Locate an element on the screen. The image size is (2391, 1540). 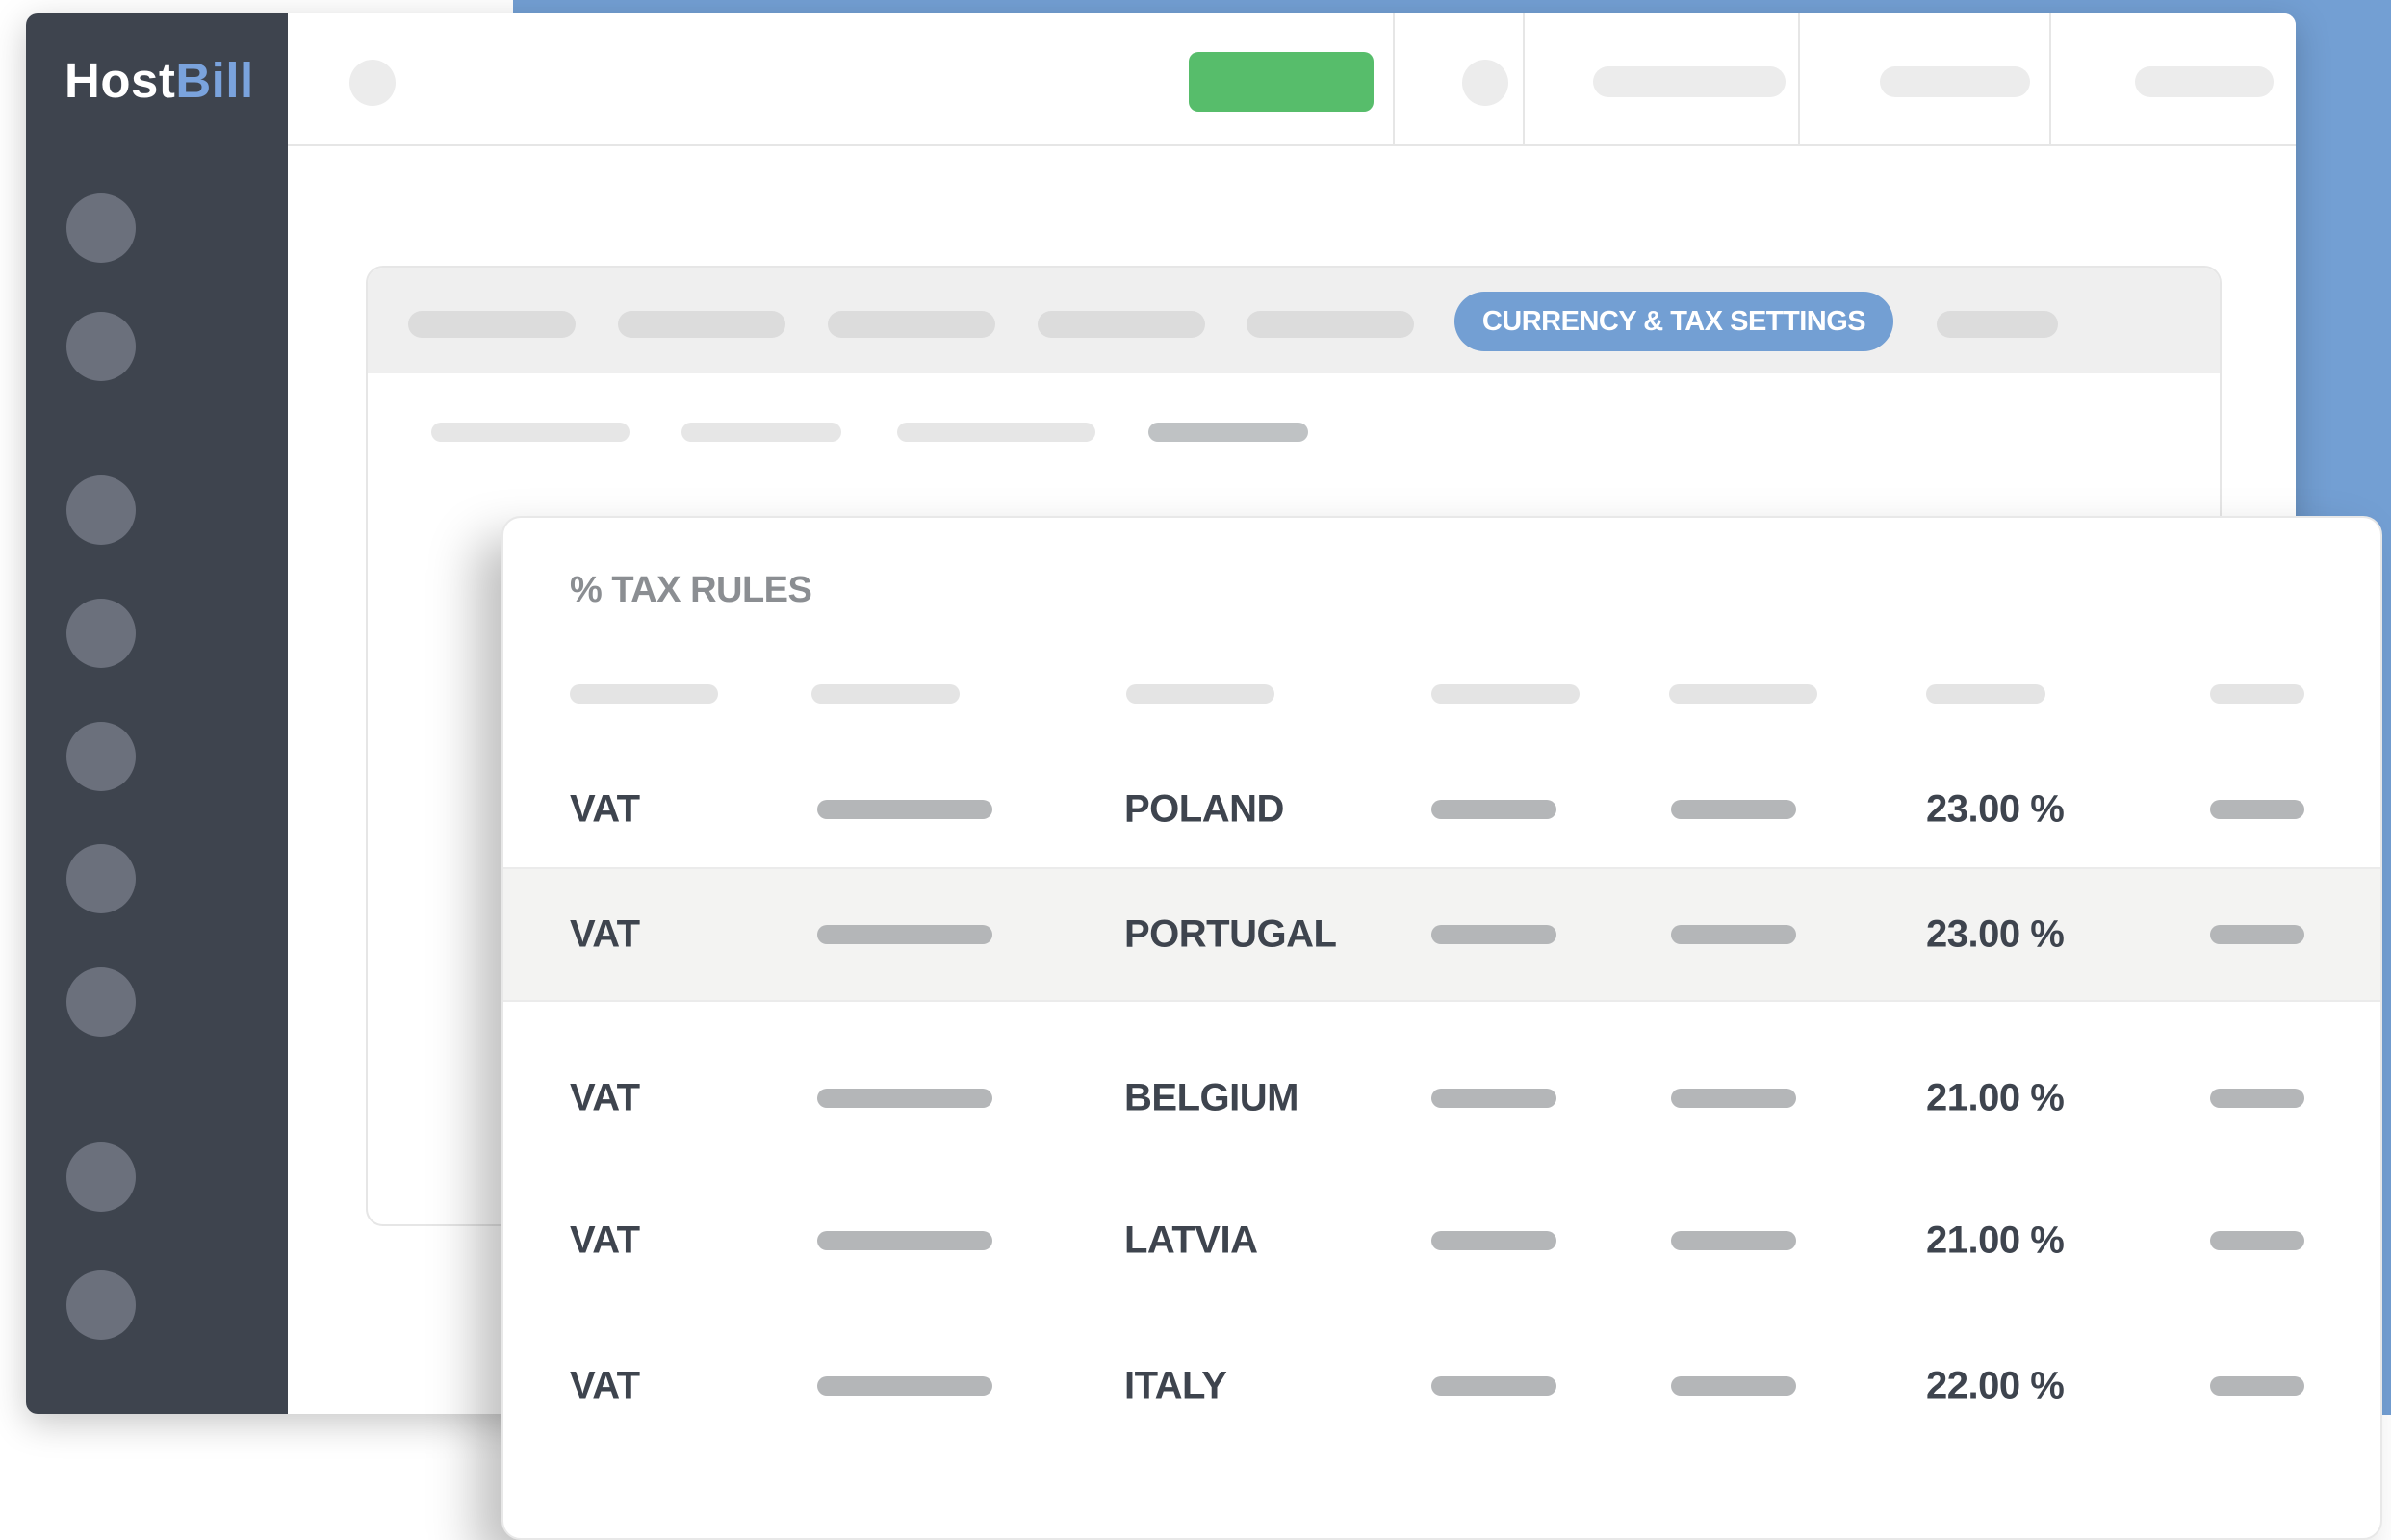
panel-title: % TAX RULES is located at coordinates (691, 590).